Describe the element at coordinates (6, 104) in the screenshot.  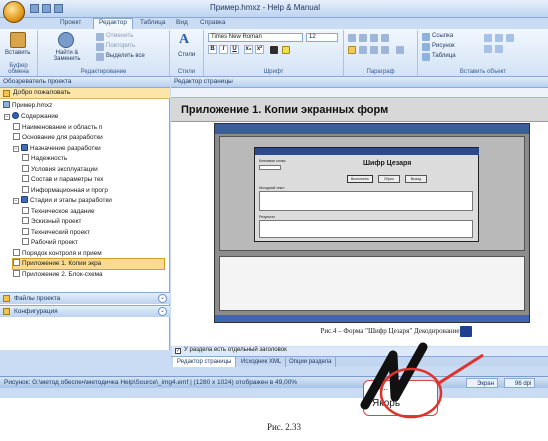
I see `project-root-icon` at that location.